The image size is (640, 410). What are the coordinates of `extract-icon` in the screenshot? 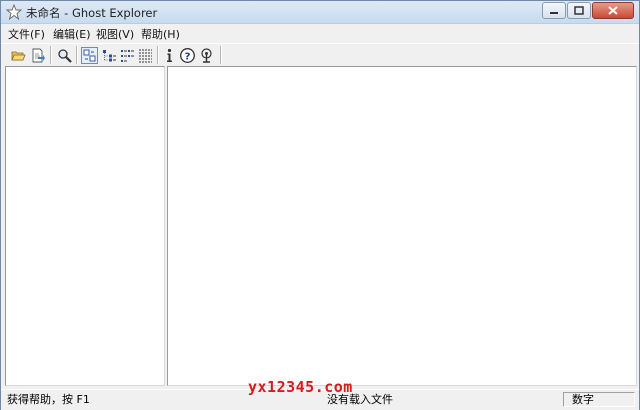 It's located at (38, 55).